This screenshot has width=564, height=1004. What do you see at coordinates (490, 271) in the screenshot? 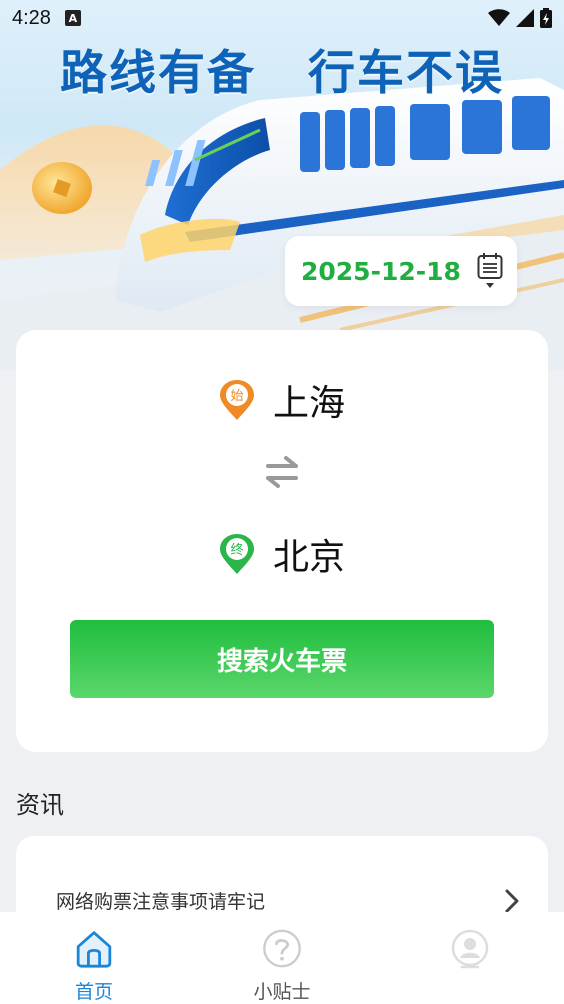
I see `calendar-icon` at bounding box center [490, 271].